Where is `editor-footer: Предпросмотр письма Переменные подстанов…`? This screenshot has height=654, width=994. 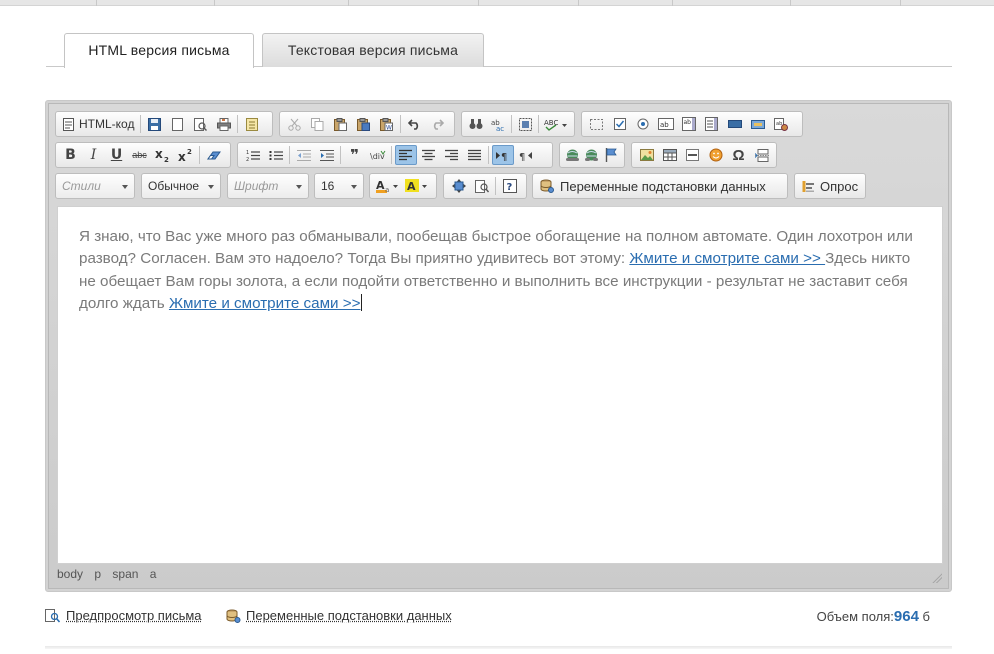
editor-footer: Предпросмотр письма Переменные подстанов… is located at coordinates (497, 615).